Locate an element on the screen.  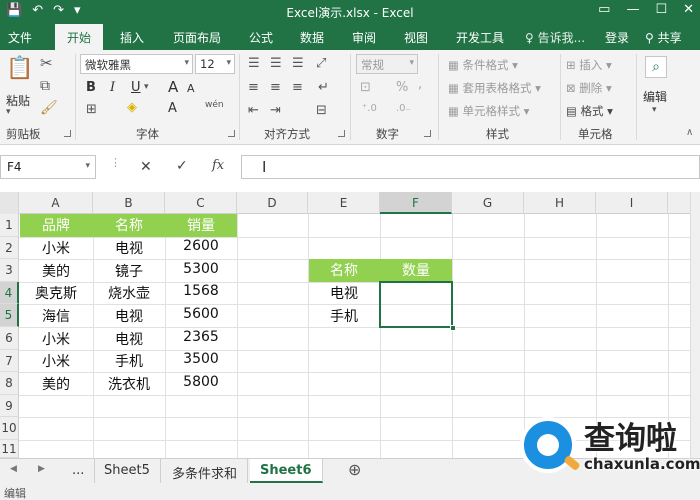
table2-header-name: 名称 is located at coordinates (344, 270).